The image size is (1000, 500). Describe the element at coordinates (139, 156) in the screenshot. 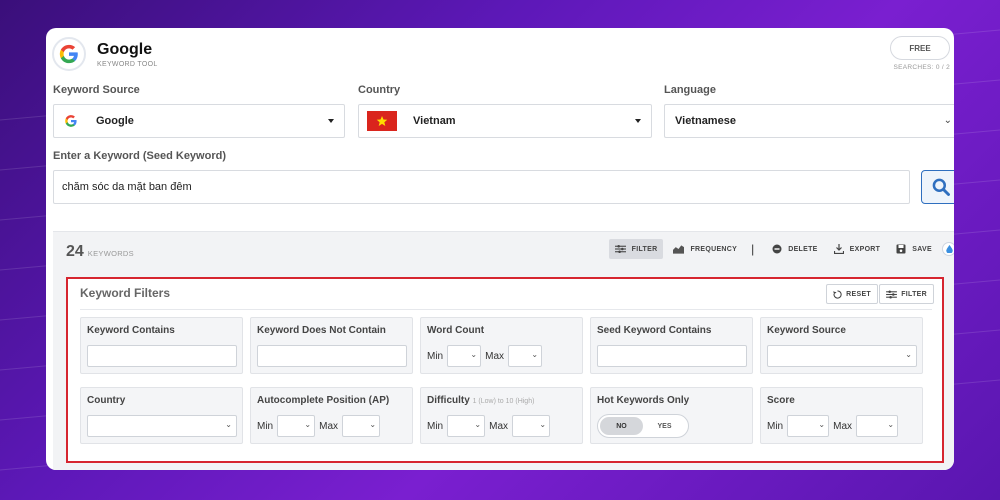

I see `seed-keyword-label: Enter a Keyword (Seed Keyword)` at that location.